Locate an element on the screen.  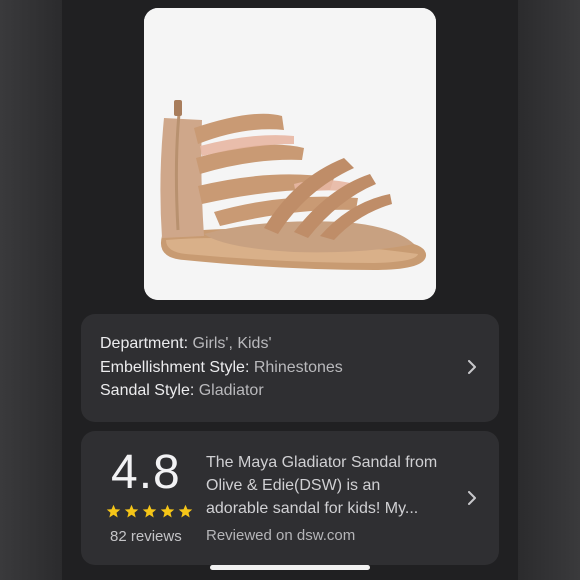
attribute-key: Sandal Style: is located at coordinates (147, 390).